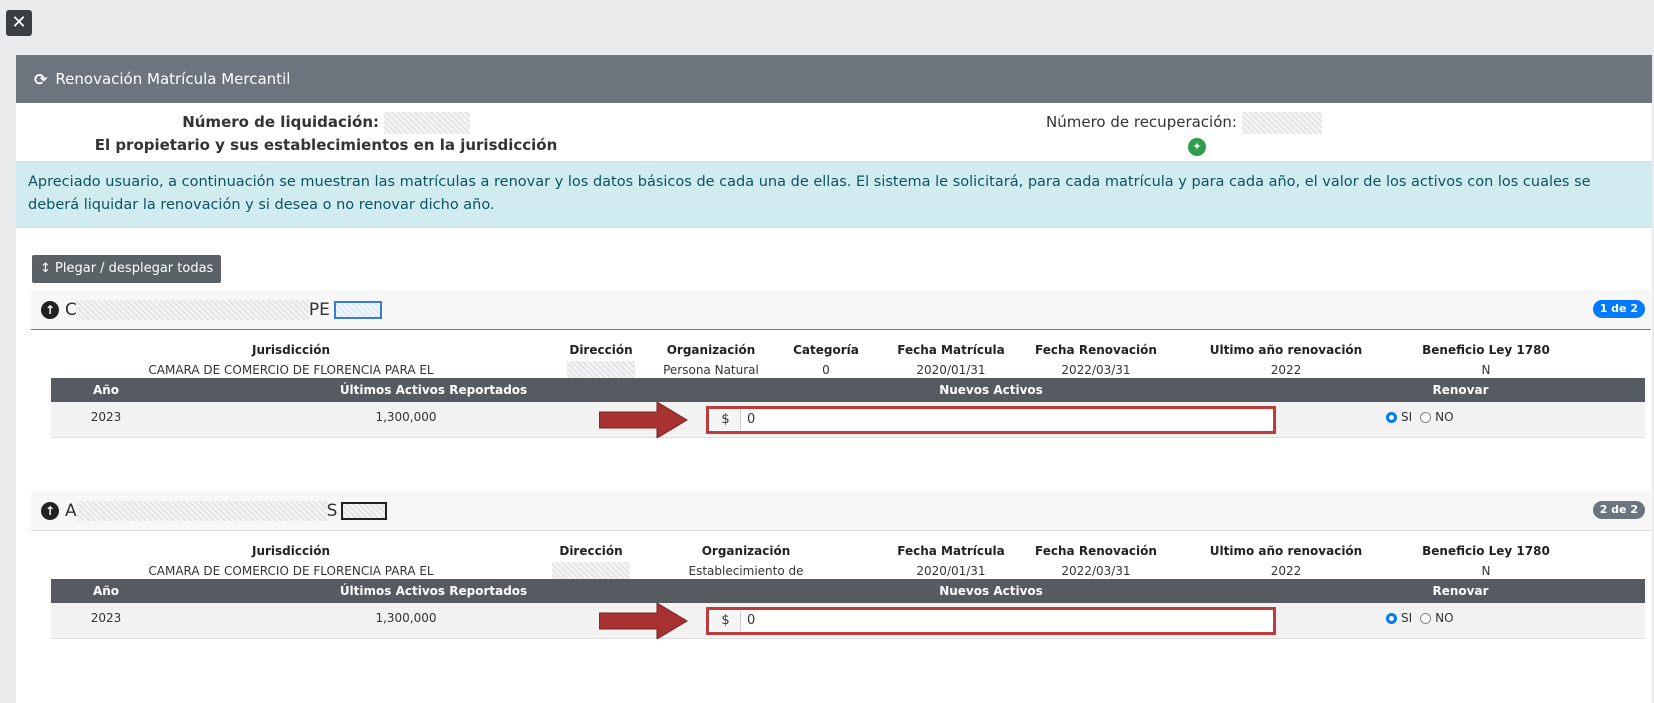 This screenshot has height=703, width=1654. Describe the element at coordinates (711, 370) in the screenshot. I see `meta-value: Persona Natural` at that location.